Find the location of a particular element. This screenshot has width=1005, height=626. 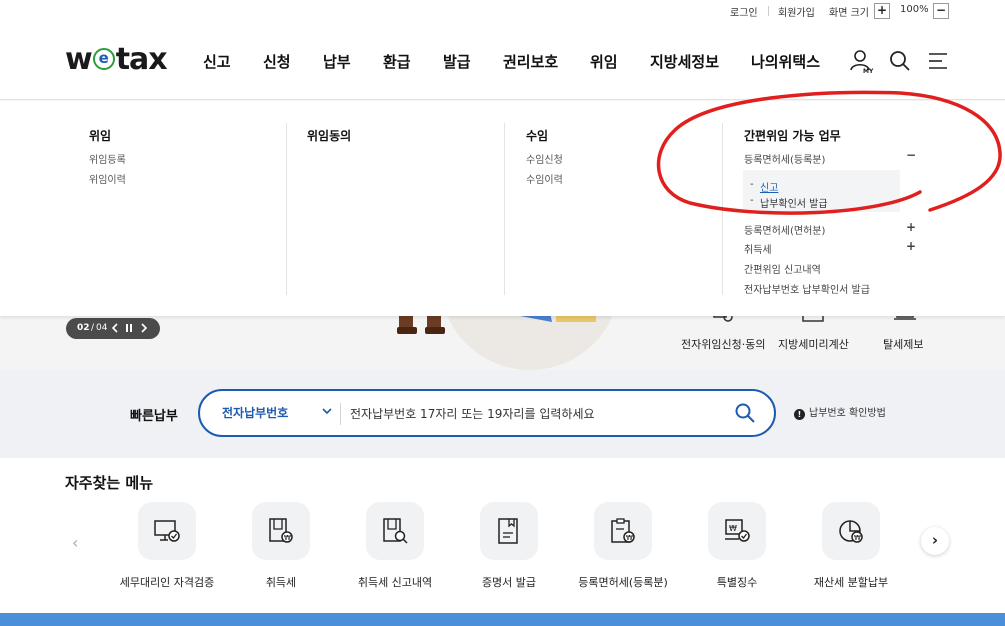

search-divider is located at coordinates (340, 414).